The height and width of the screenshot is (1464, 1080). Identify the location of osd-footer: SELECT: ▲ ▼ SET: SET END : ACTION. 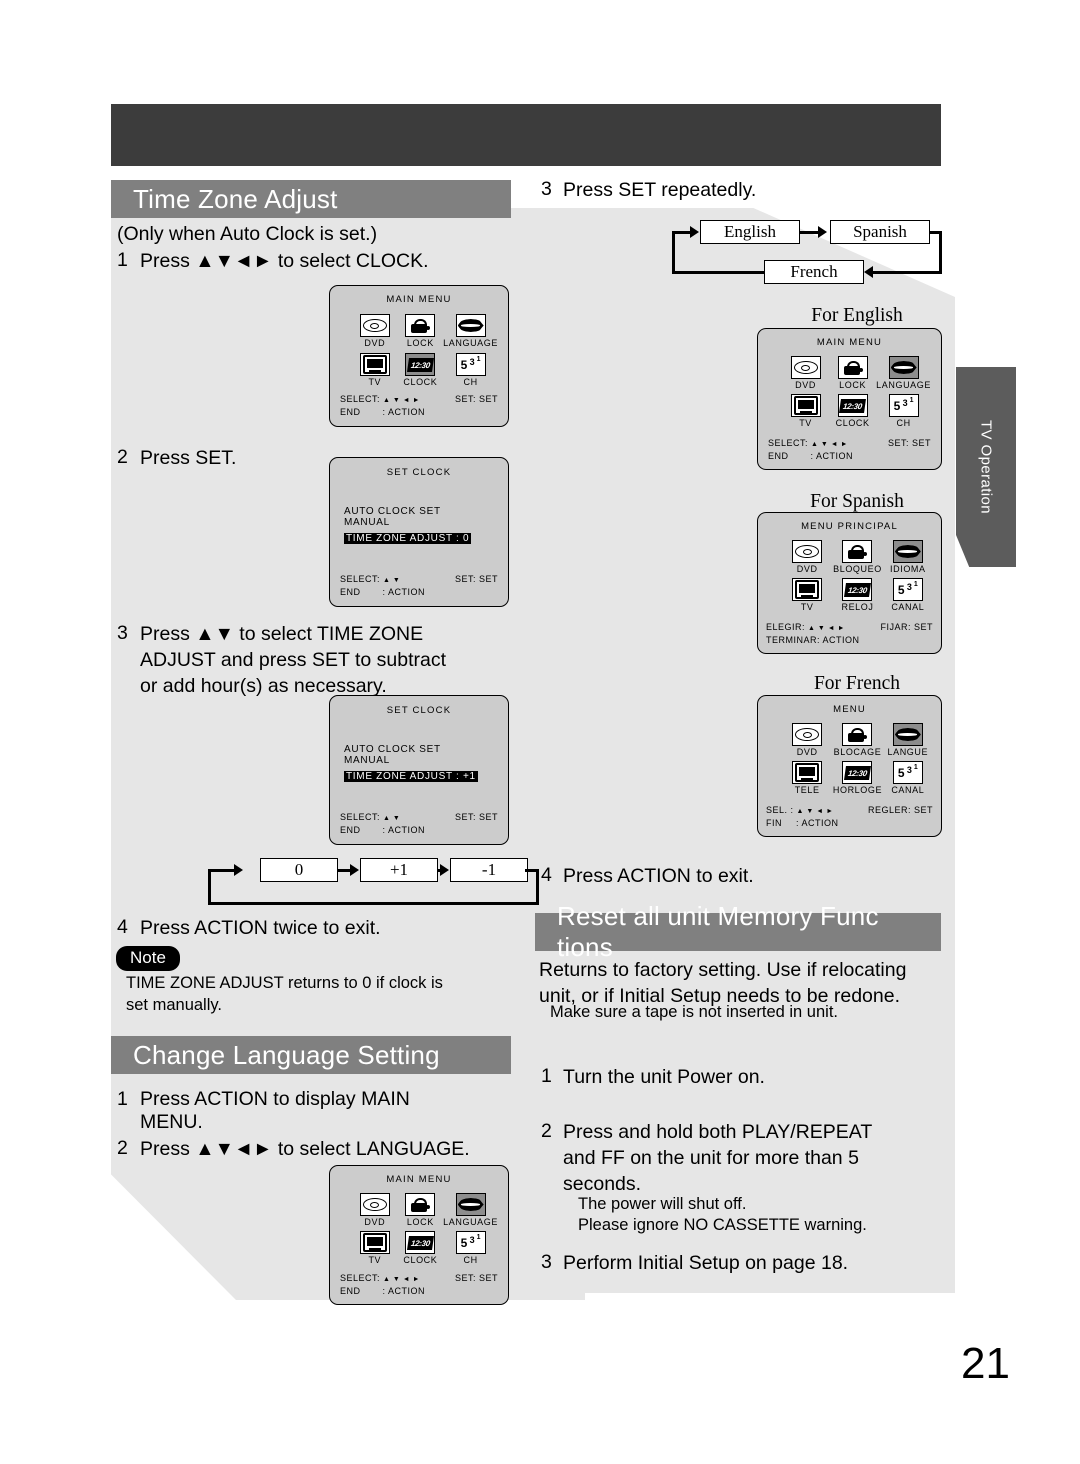
(419, 823).